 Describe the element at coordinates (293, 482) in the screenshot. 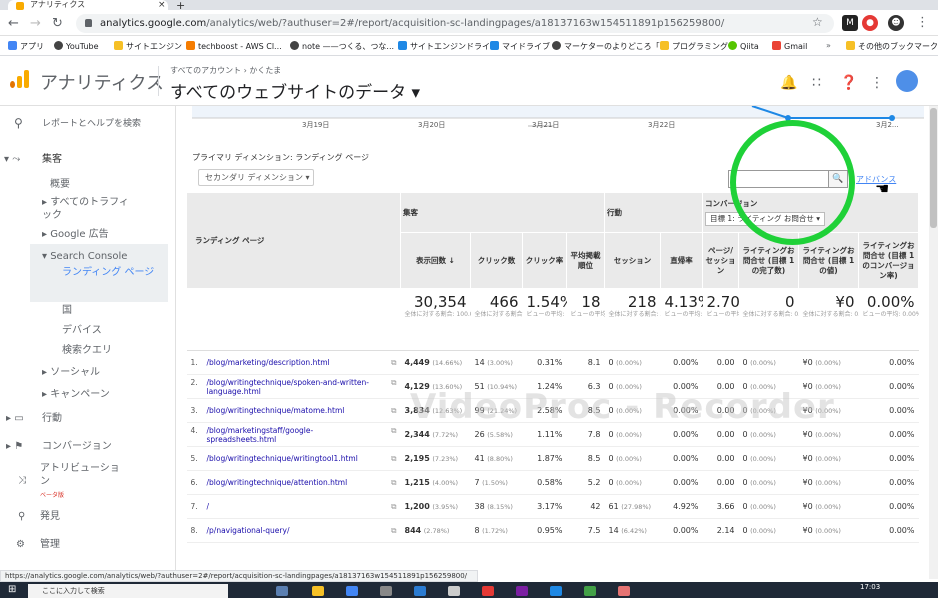

I see `landing-page-link: 6./blog/writingtechnique/attention.html ⧉` at that location.